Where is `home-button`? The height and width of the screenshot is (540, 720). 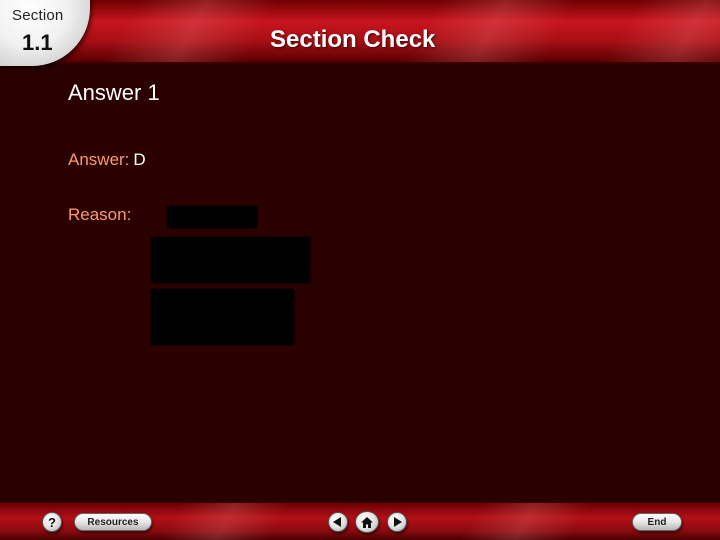
home-button is located at coordinates (367, 522).